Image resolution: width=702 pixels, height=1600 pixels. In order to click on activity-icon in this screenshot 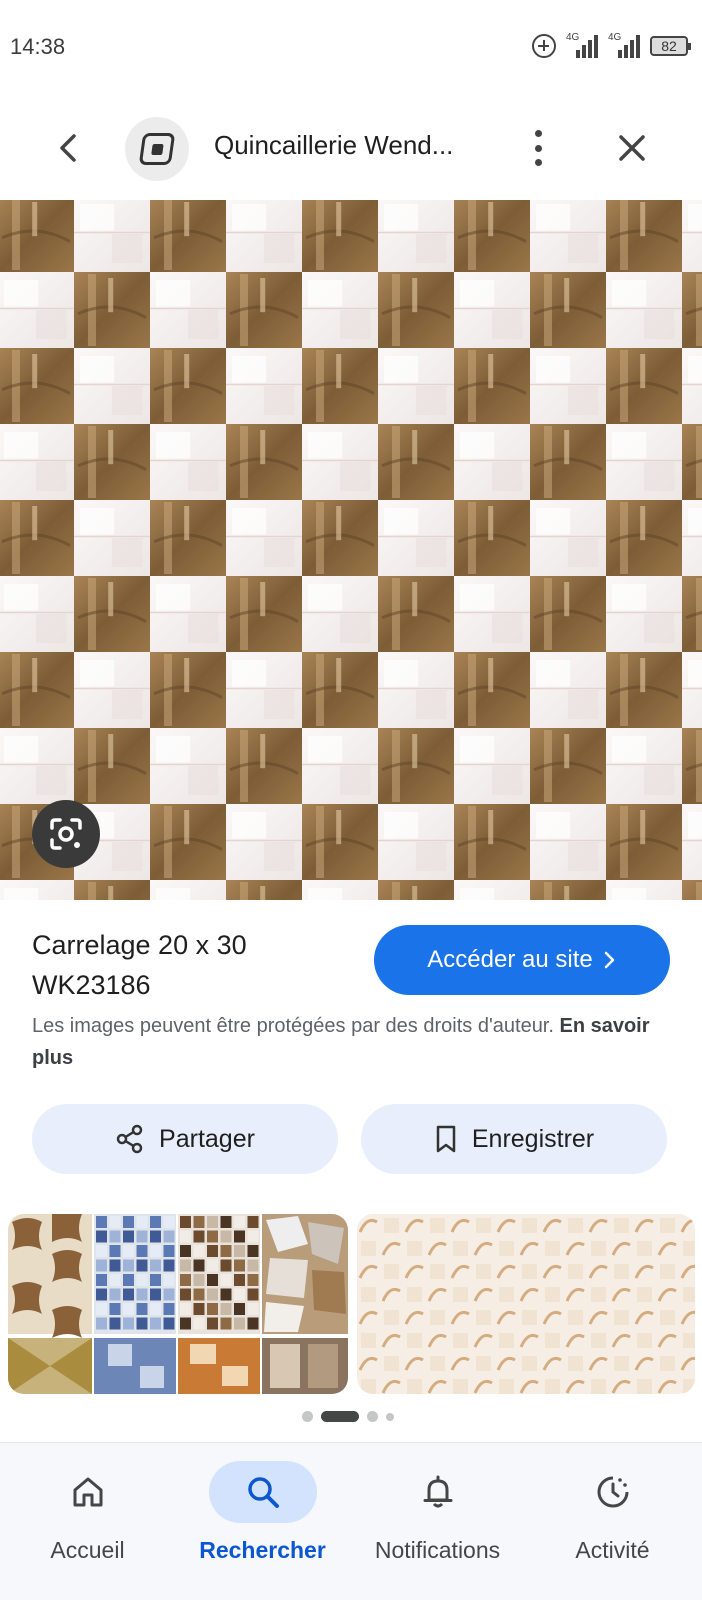, I will do `click(613, 1492)`.